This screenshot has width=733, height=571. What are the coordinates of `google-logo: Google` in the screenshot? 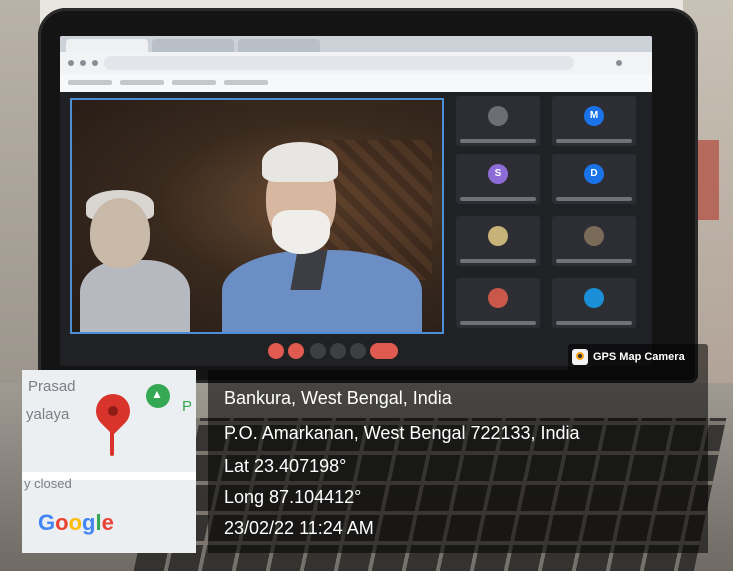 It's located at (76, 522).